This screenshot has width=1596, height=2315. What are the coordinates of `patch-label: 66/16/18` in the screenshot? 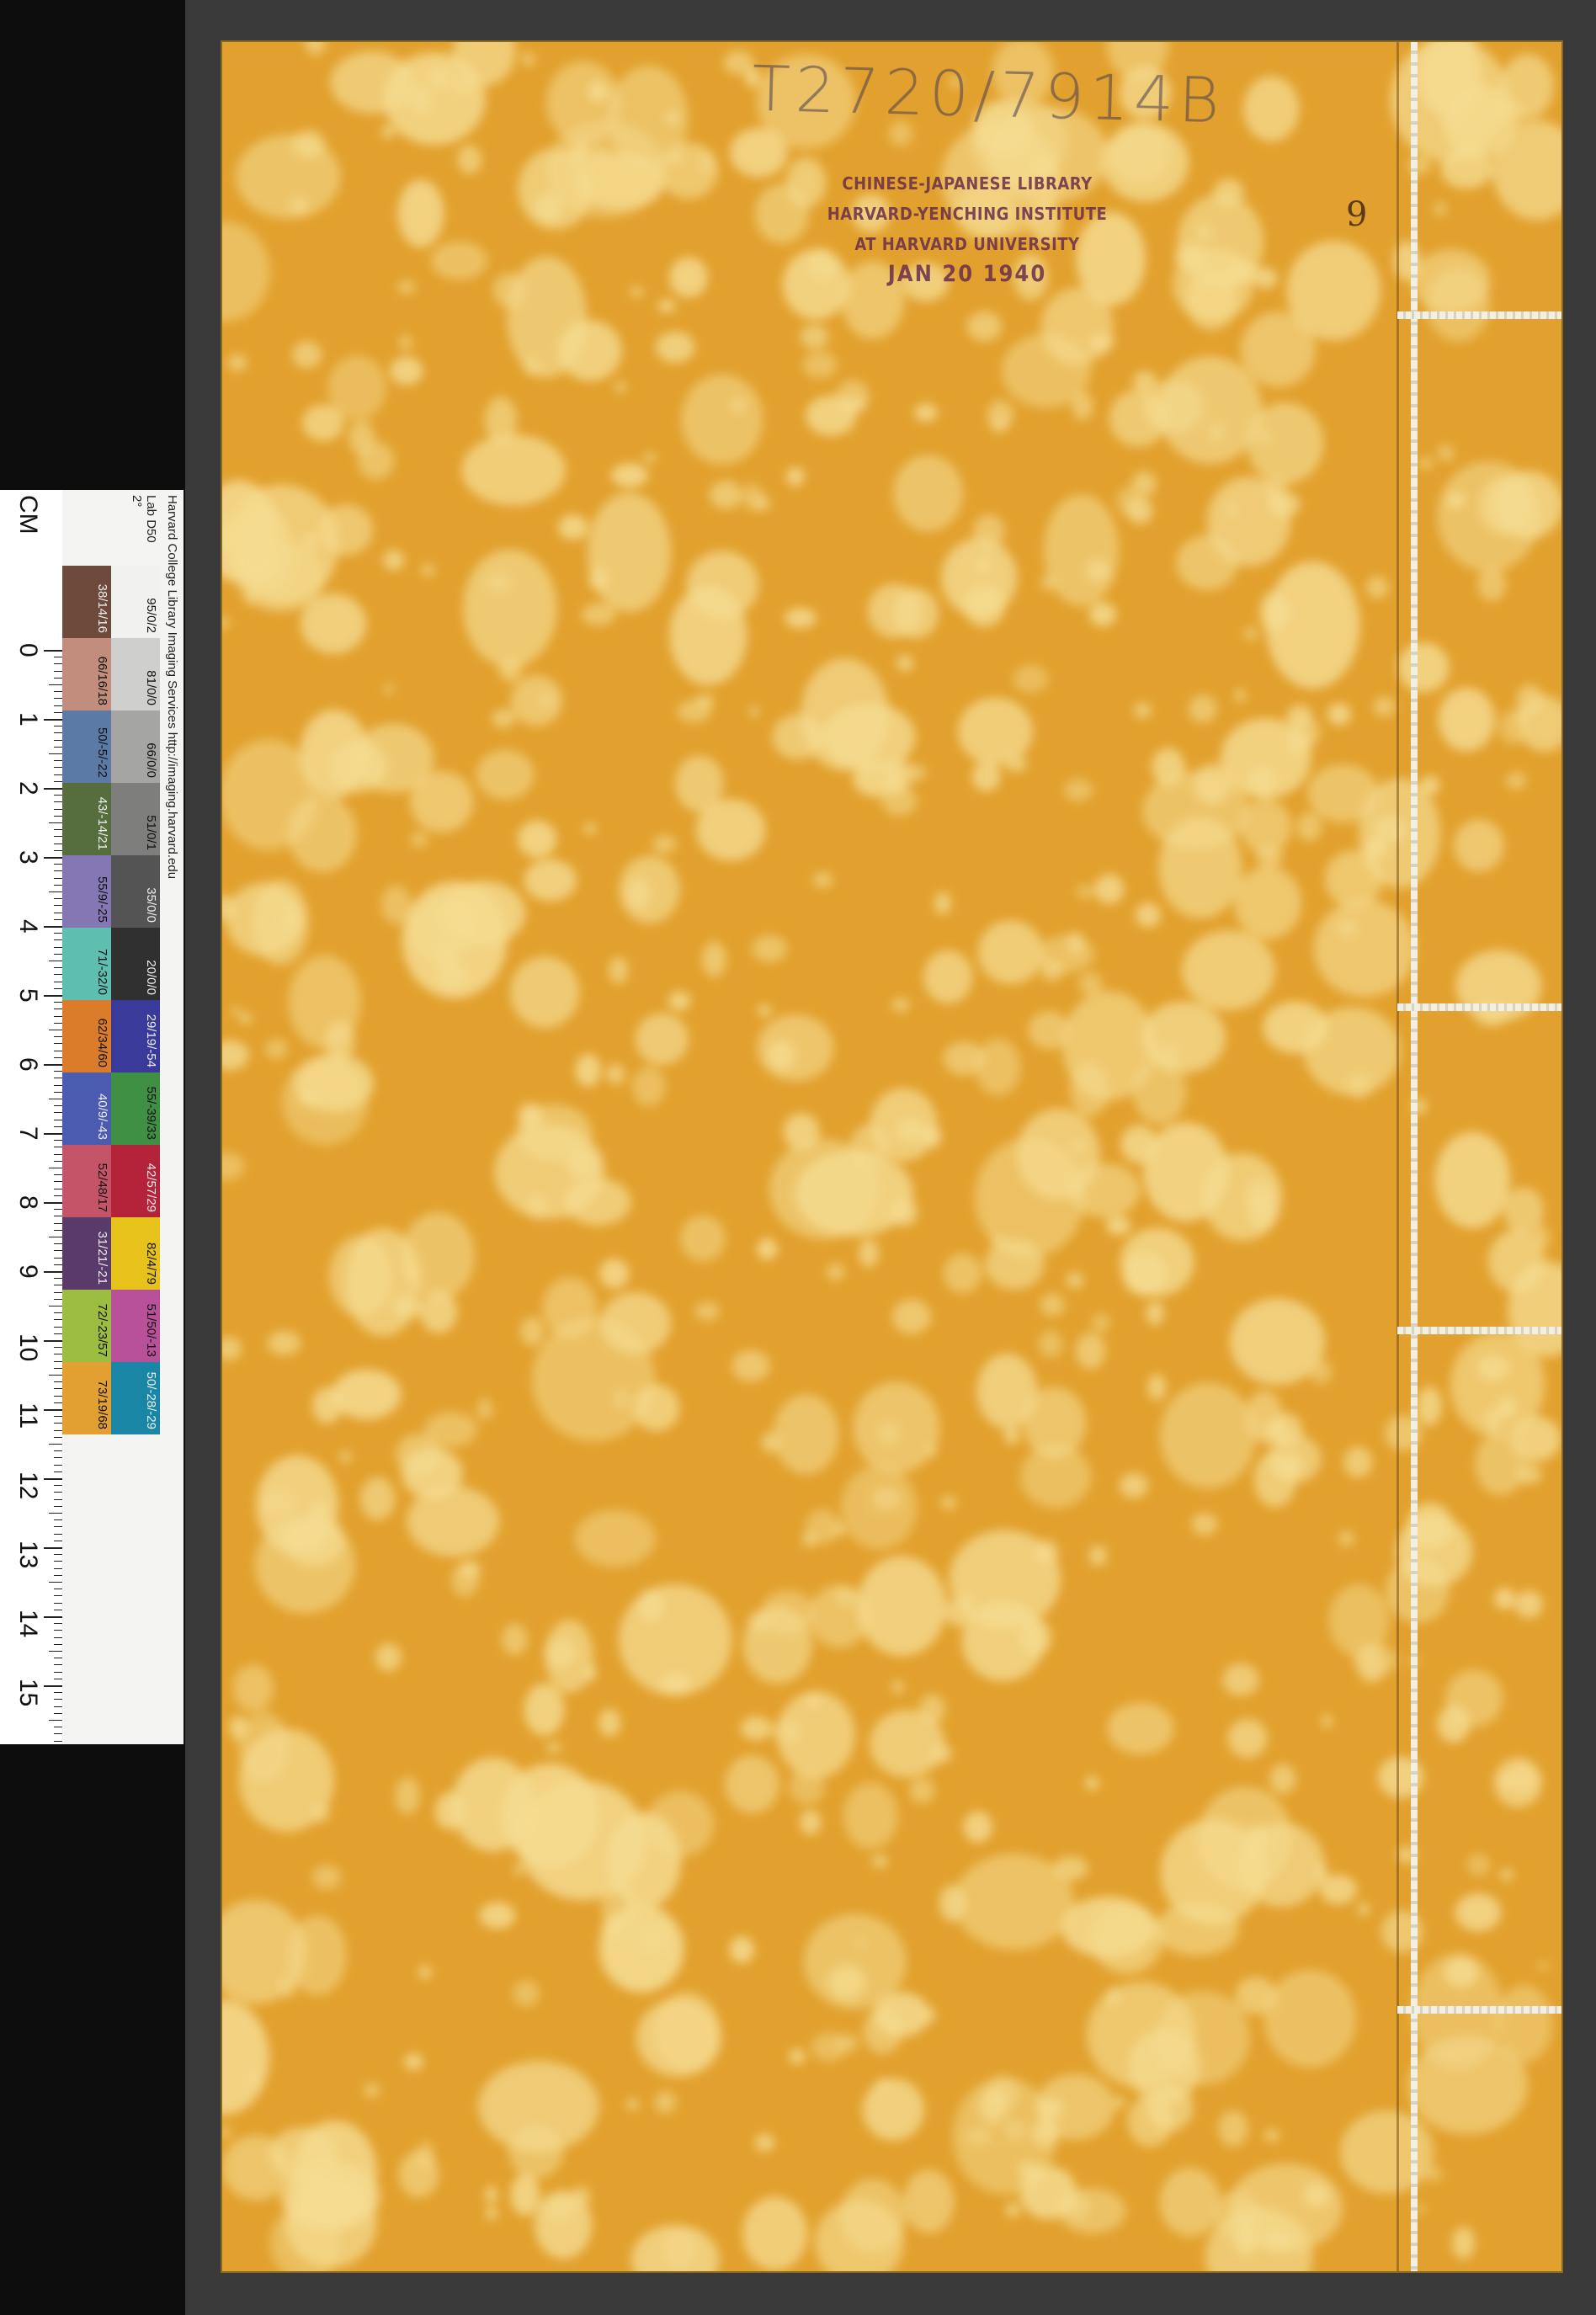 It's located at (102, 680).